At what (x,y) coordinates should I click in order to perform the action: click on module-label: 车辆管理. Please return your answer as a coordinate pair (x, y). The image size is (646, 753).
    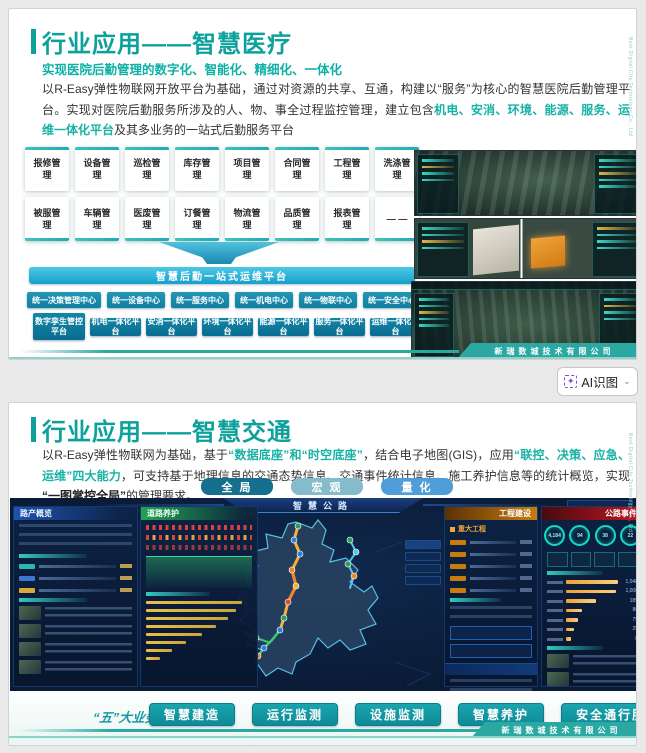
    Looking at the image, I should click on (97, 218).